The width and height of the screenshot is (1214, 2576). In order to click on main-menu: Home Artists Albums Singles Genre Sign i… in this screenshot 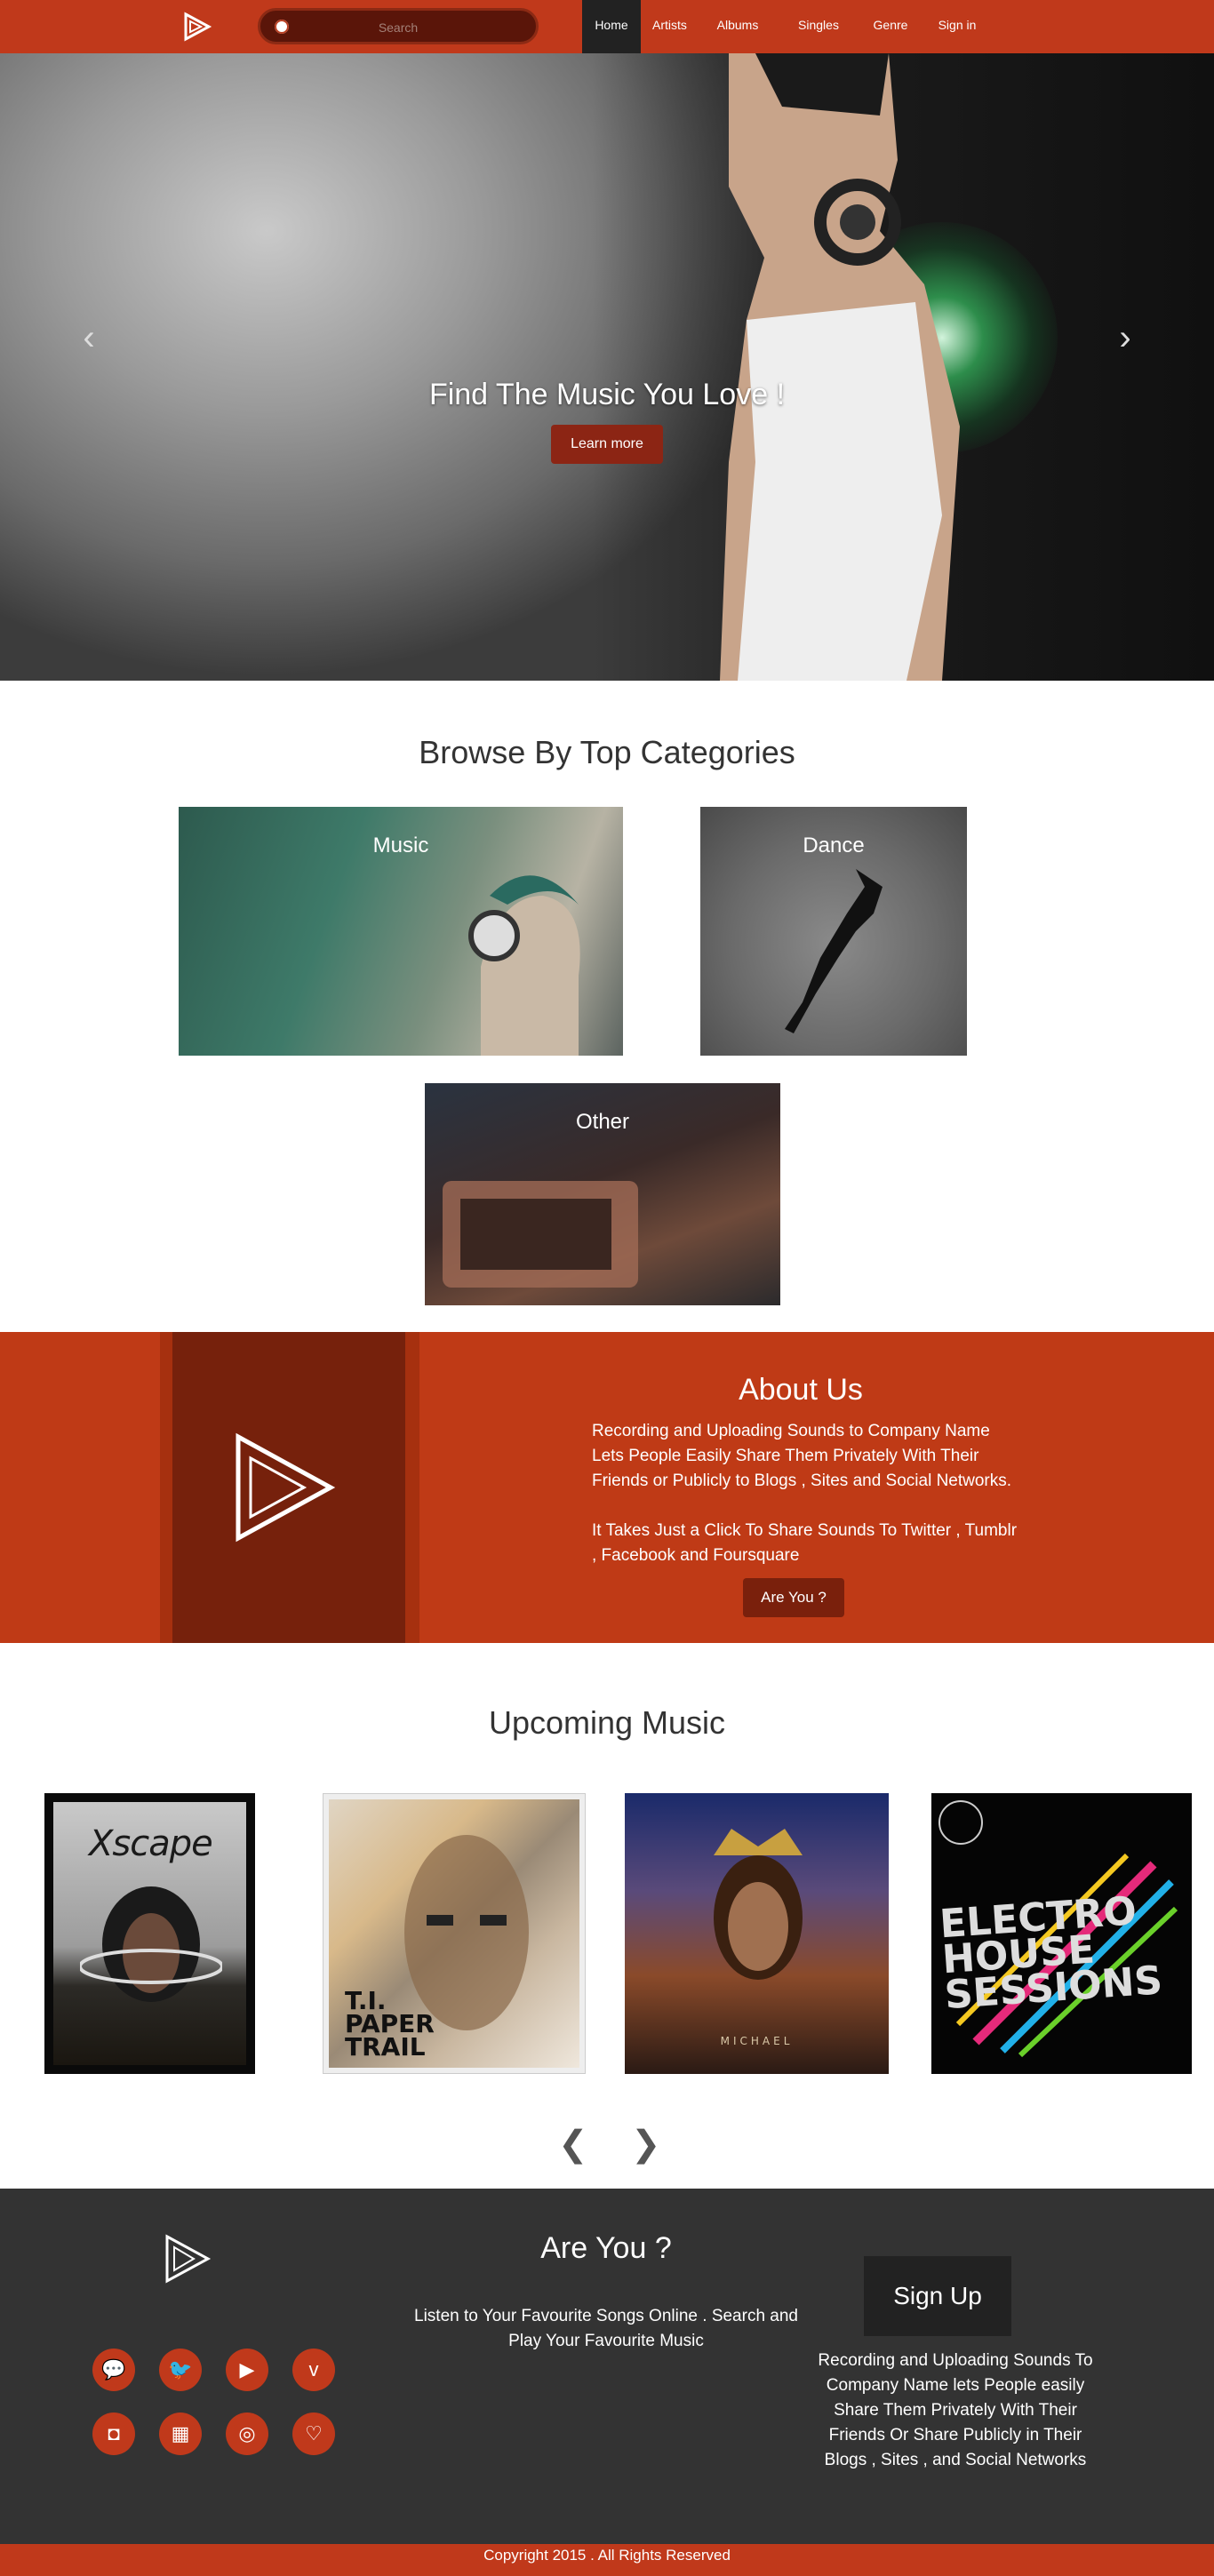, I will do `click(788, 39)`.